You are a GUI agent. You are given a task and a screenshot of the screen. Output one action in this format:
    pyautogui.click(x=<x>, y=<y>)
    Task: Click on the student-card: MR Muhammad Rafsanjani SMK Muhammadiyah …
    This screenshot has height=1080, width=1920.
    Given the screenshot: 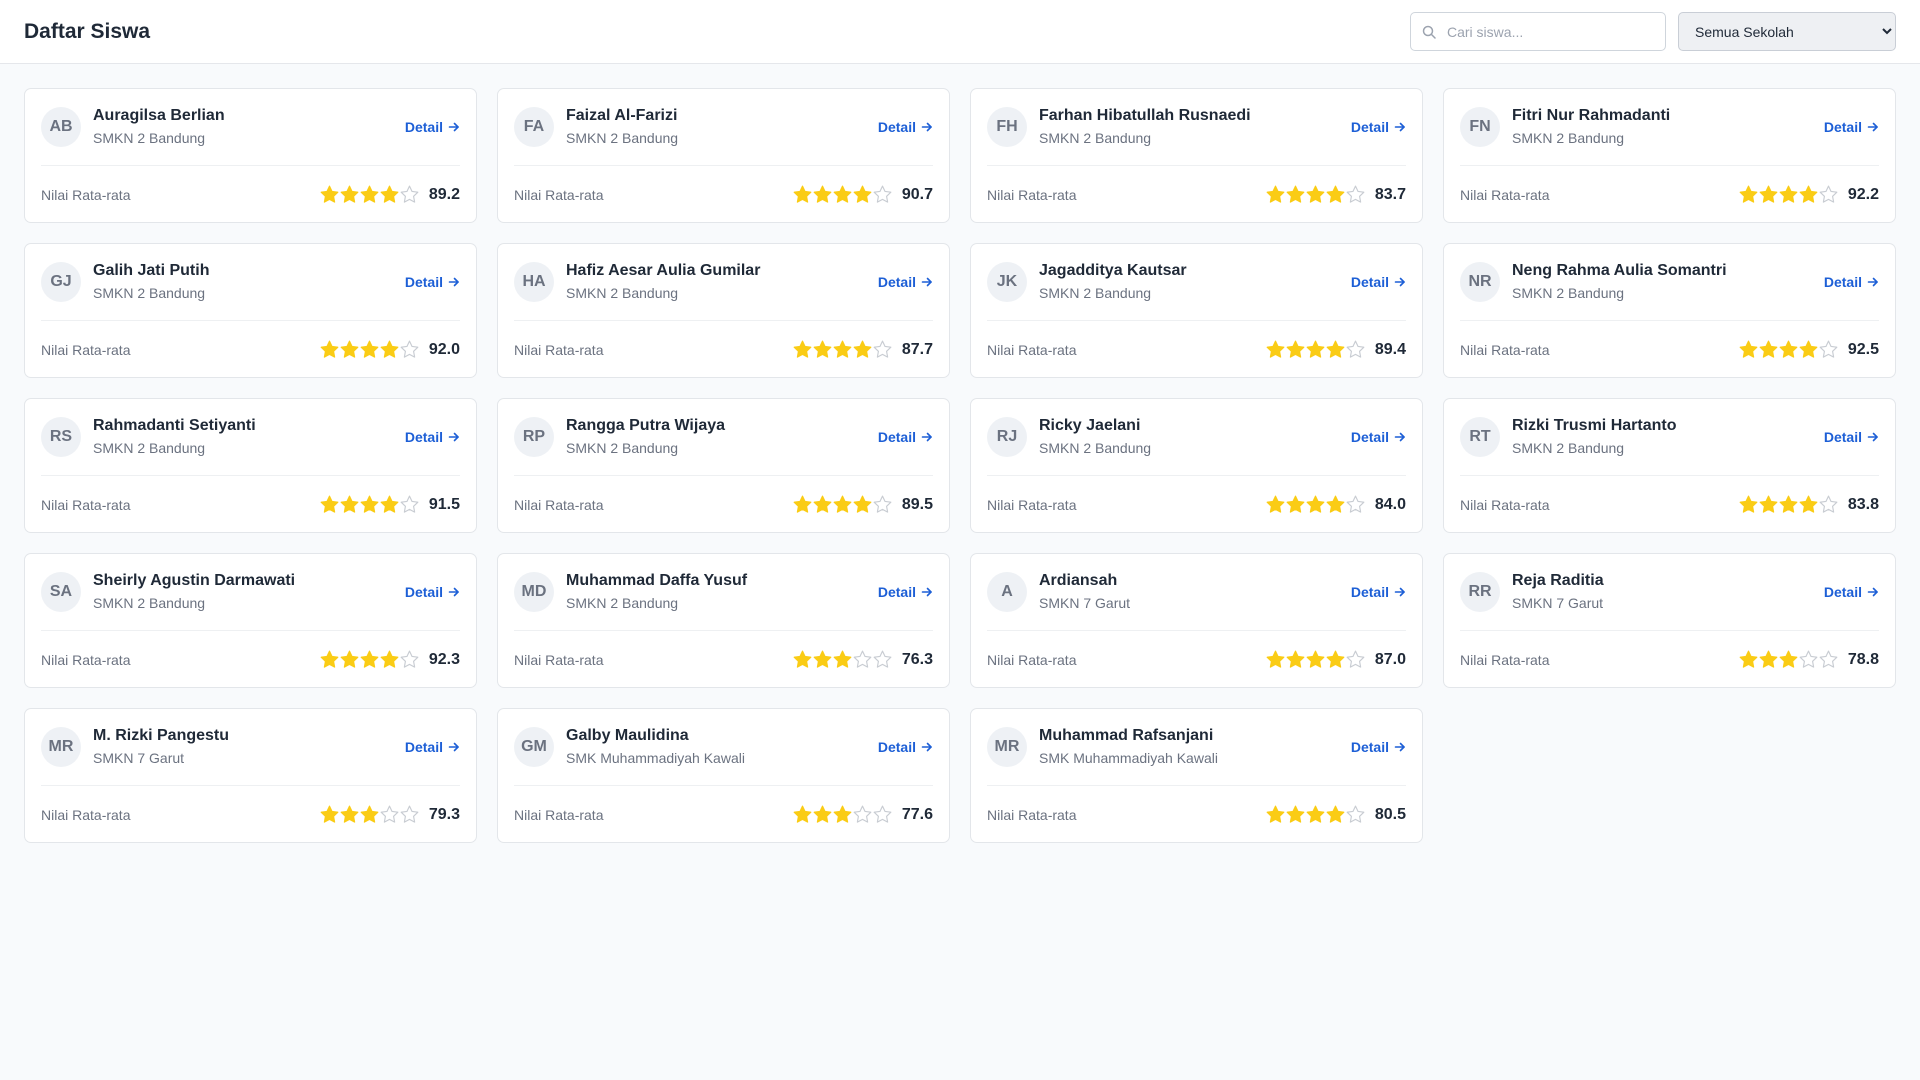 What is the action you would take?
    pyautogui.click(x=1196, y=775)
    